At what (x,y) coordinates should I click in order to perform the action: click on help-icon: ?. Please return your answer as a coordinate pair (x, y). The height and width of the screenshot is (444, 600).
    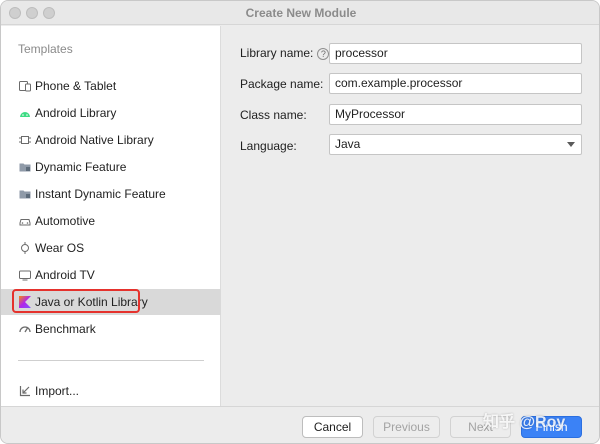
    Looking at the image, I should click on (323, 53).